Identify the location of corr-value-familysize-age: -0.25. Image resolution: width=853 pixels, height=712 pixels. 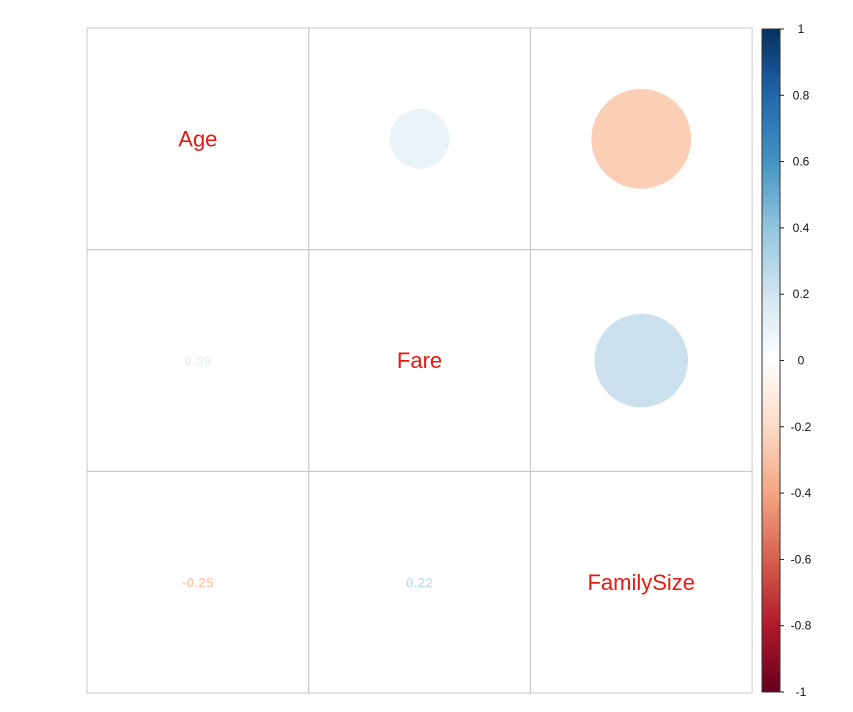
(198, 582).